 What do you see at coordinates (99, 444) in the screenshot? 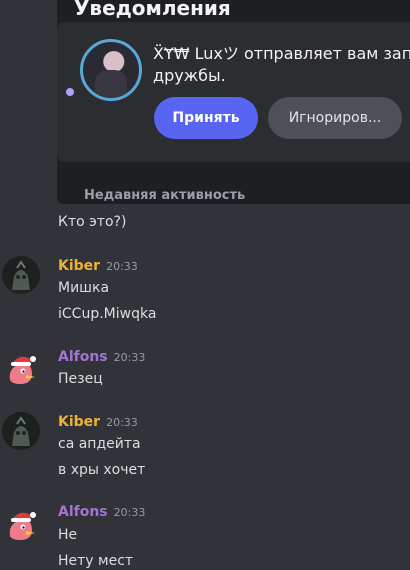
I see `message-text: са апдейта` at bounding box center [99, 444].